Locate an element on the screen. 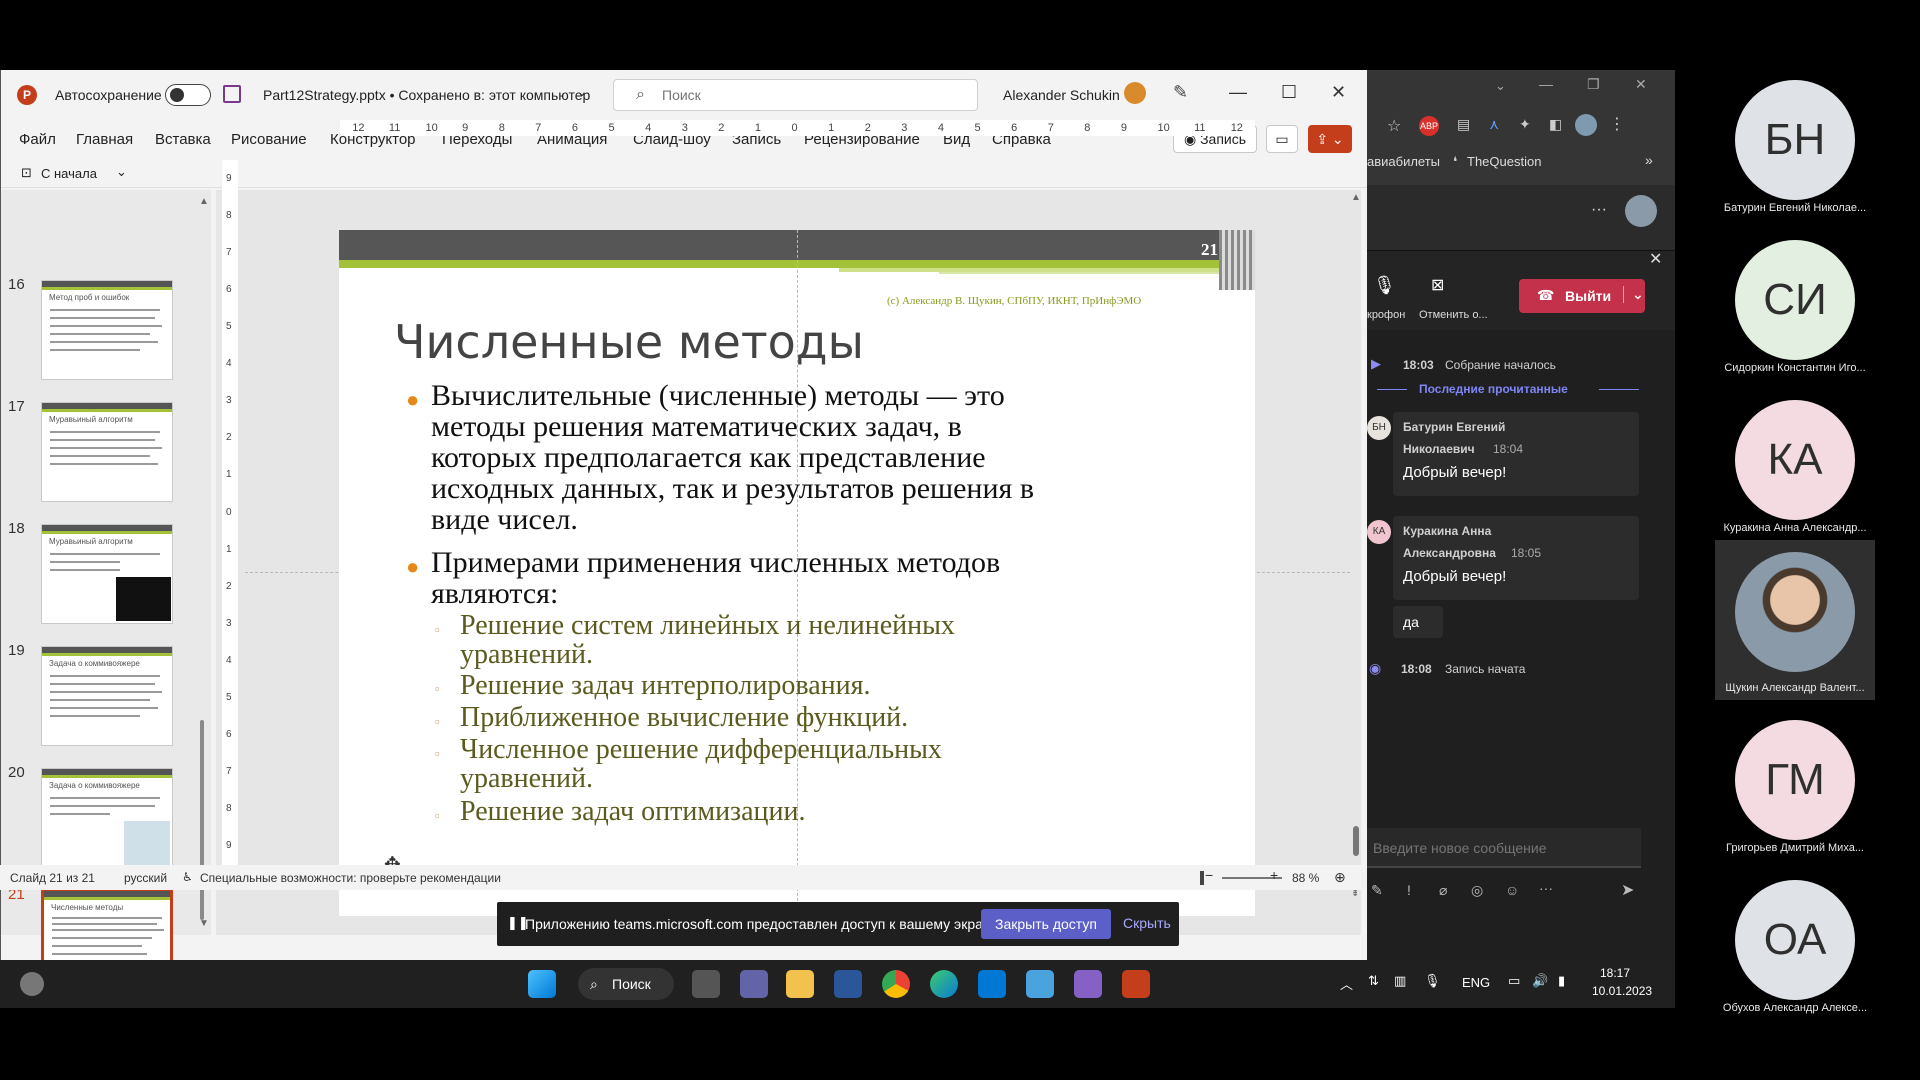 This screenshot has height=1080, width=1920. teams-user-avatar is located at coordinates (1641, 211).